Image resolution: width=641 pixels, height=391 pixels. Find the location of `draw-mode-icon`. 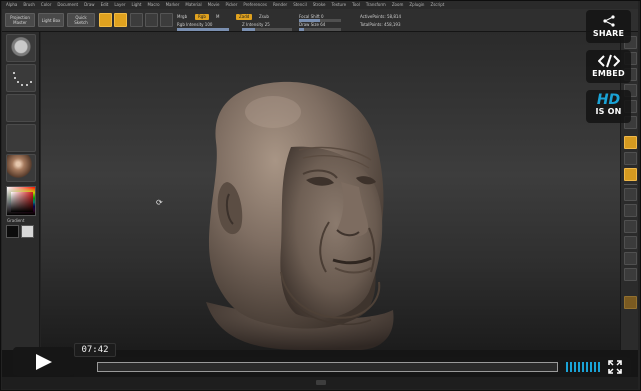

draw-mode-icon is located at coordinates (120, 20).